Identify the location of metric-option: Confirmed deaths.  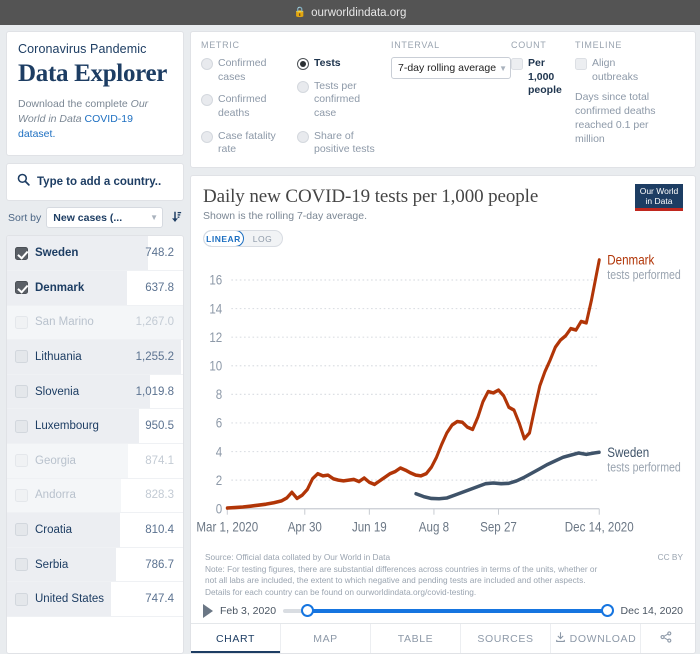
(245, 106).